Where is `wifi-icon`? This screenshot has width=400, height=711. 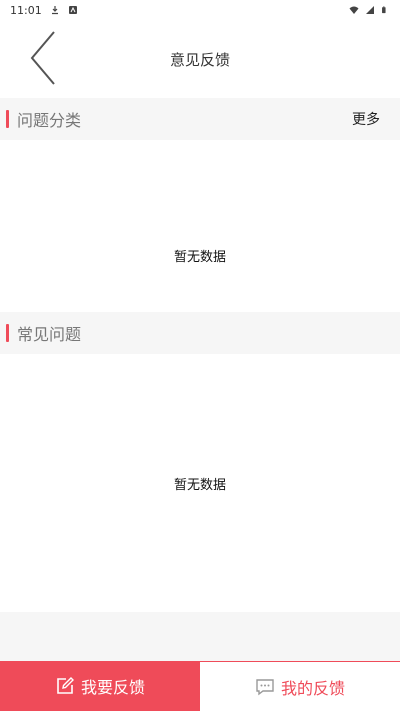
wifi-icon is located at coordinates (354, 10).